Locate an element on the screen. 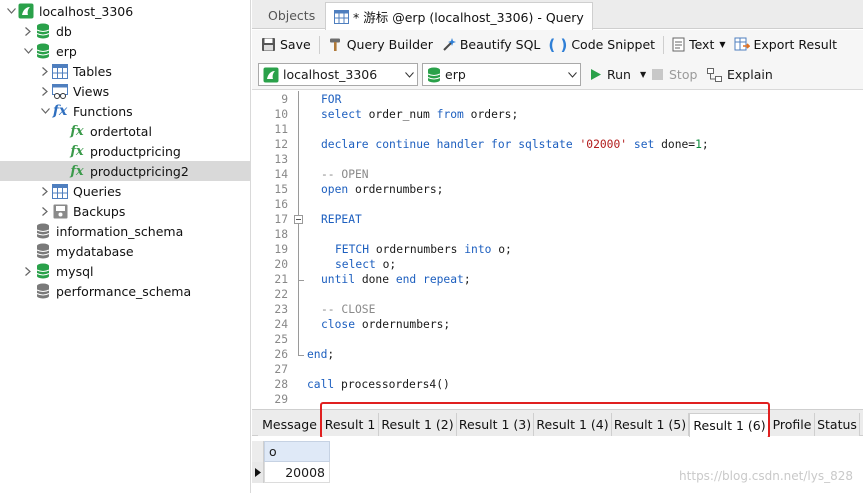  tree-item-backups: Backups is located at coordinates (125, 211).